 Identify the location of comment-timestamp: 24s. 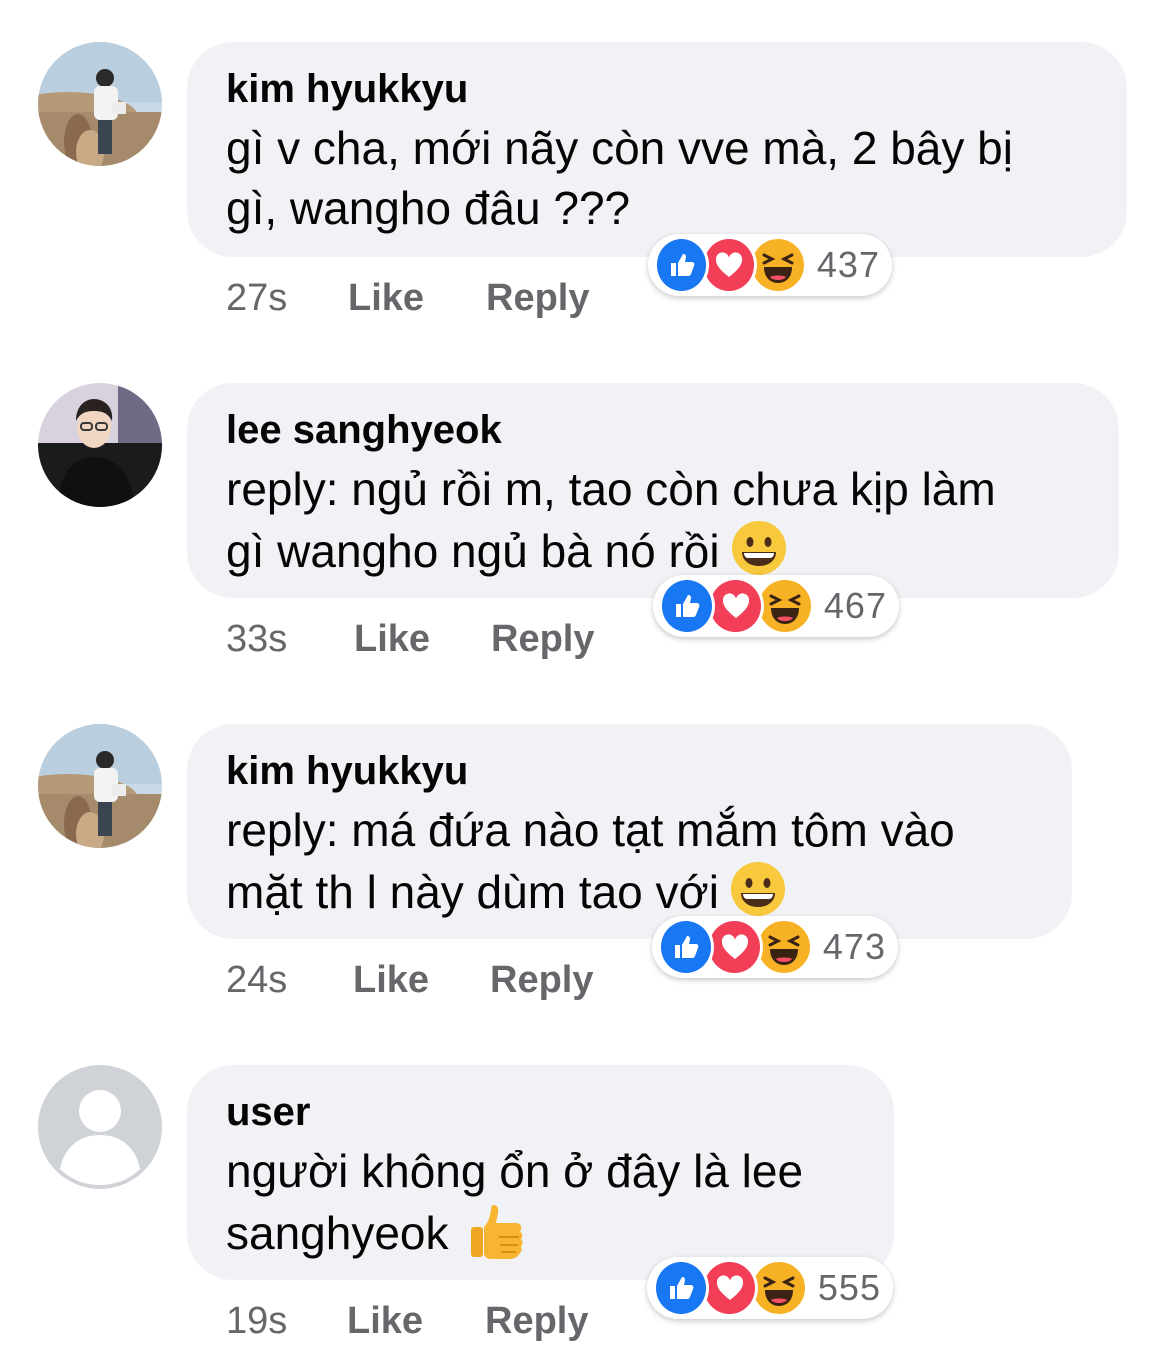
(257, 980).